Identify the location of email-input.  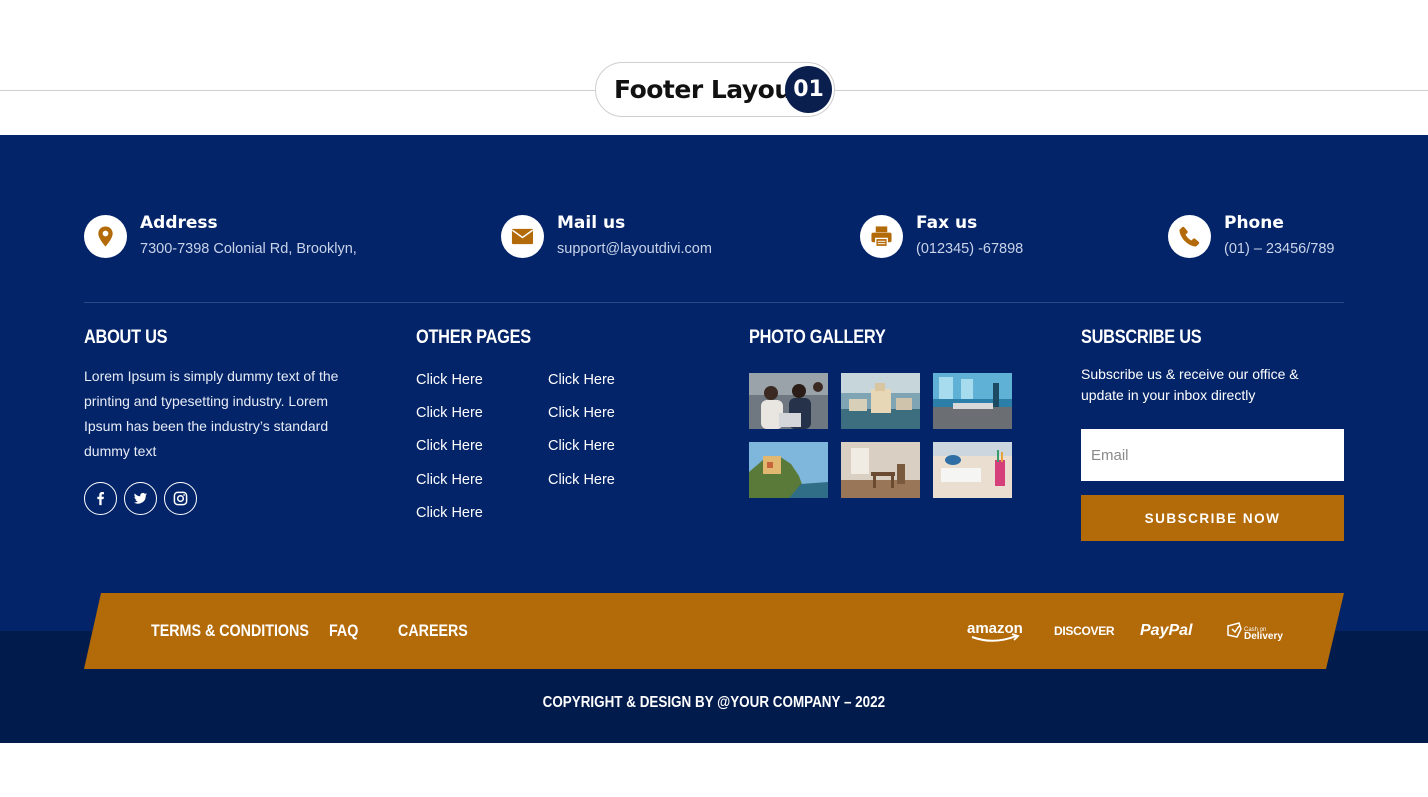
(1212, 455).